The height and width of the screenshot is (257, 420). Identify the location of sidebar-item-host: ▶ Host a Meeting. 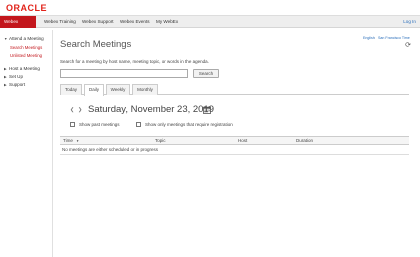
(22, 68).